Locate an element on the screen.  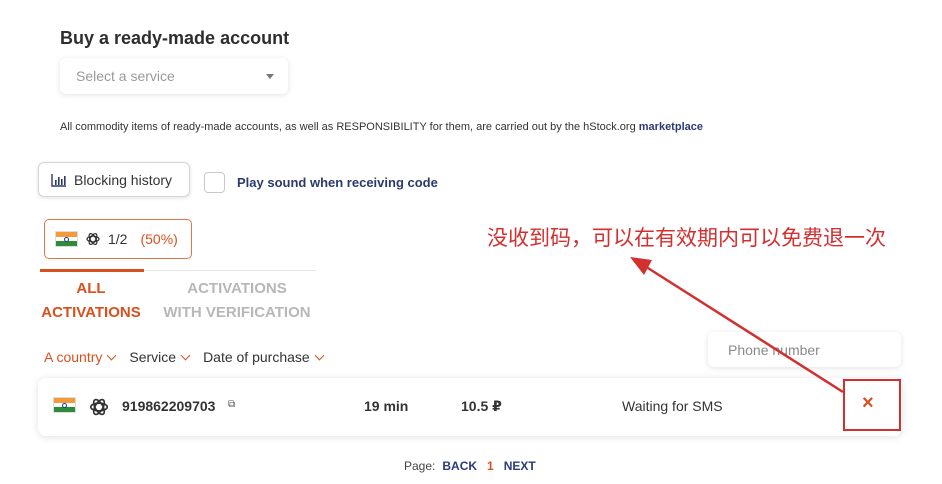
service-filter: Service is located at coordinates (160, 357).